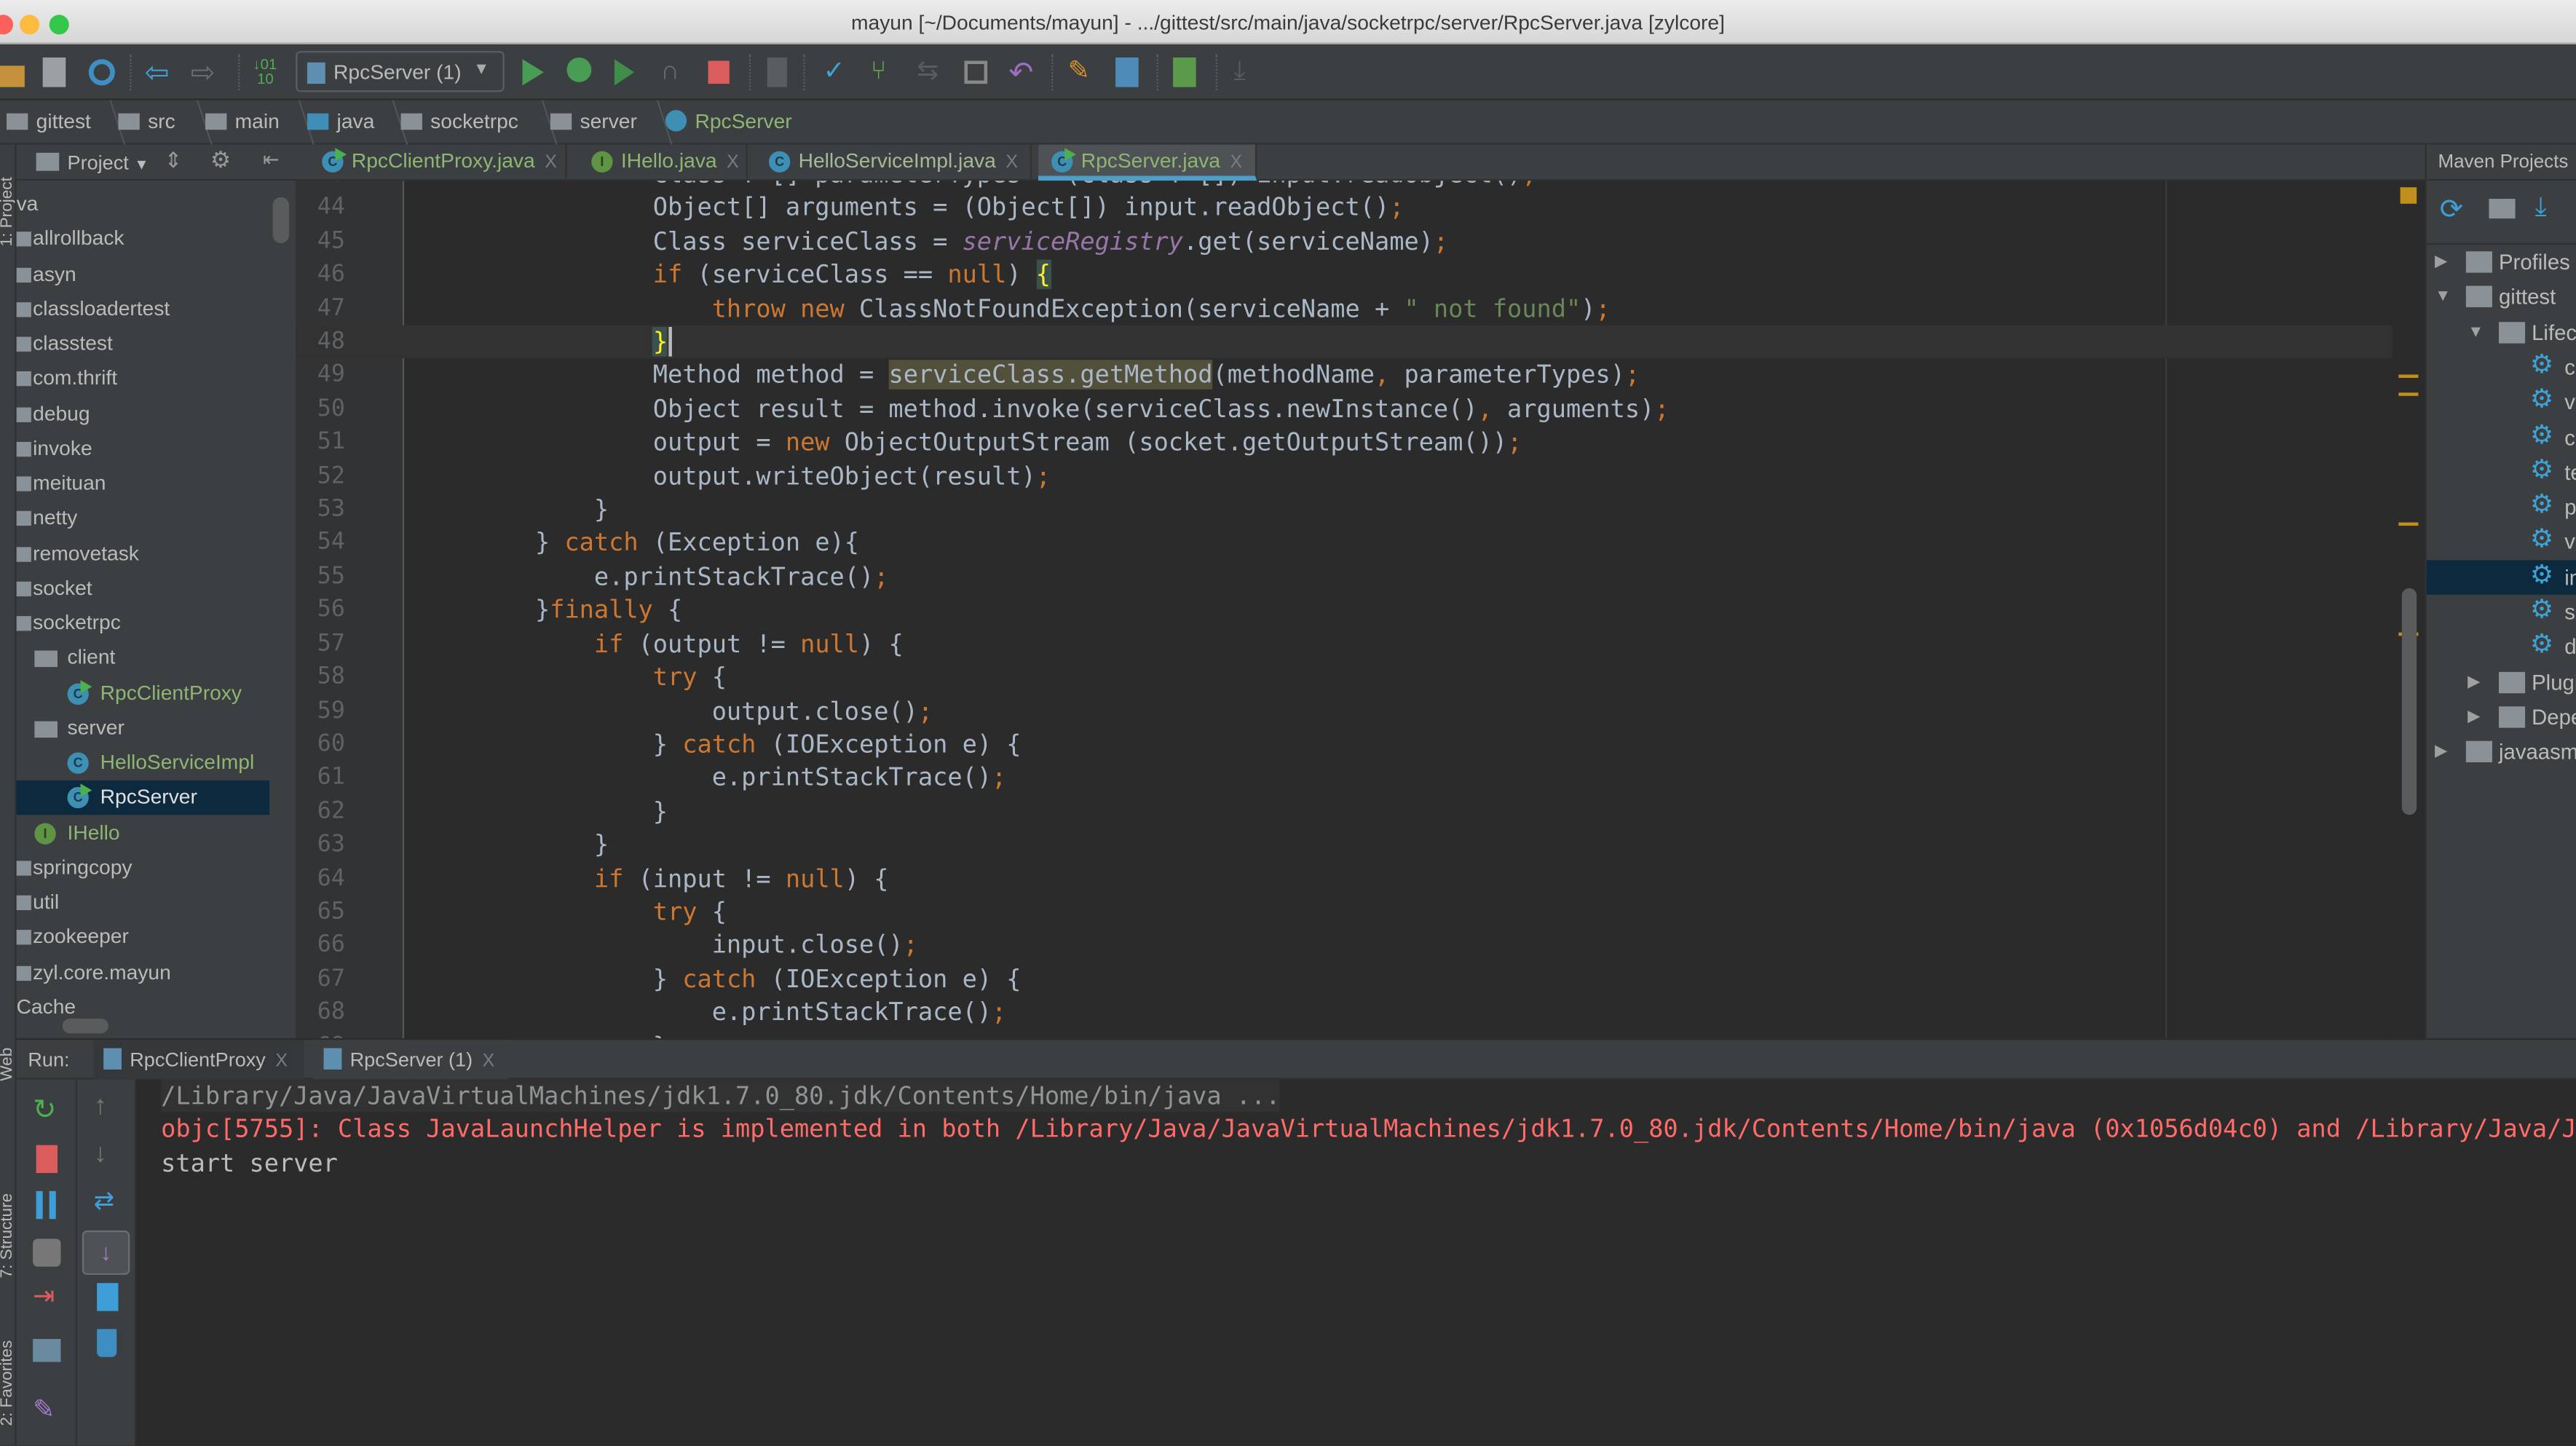  I want to click on download-sources-icon: ⤓, so click(2541, 209).